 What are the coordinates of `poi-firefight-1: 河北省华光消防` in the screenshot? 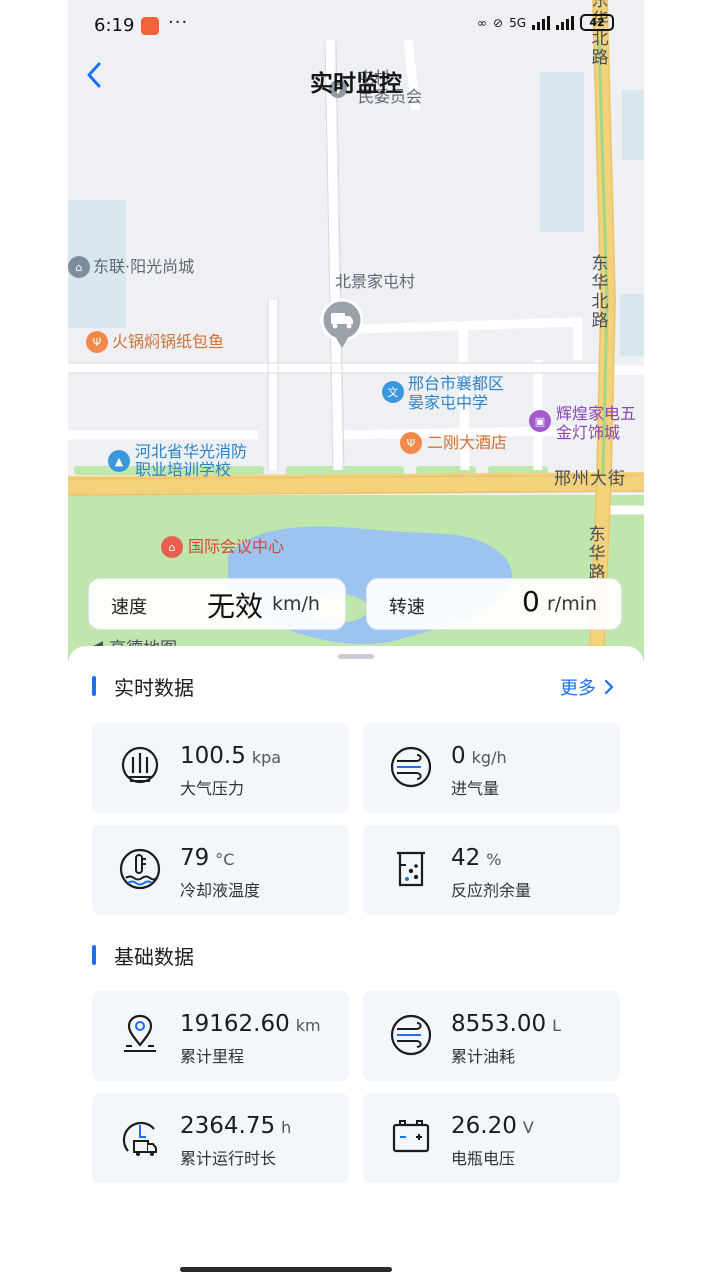 It's located at (191, 452).